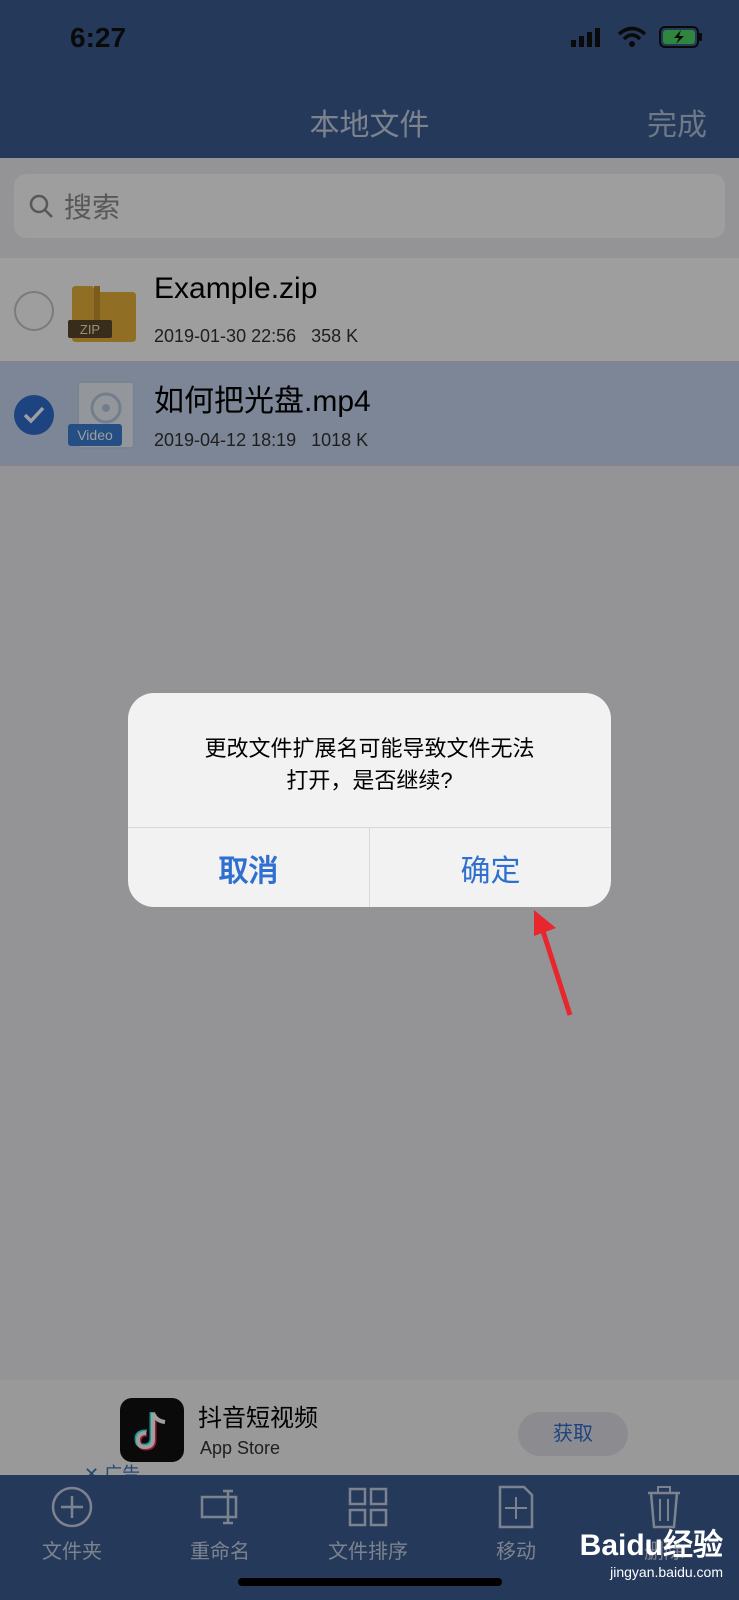 This screenshot has height=1600, width=739. Describe the element at coordinates (553, 963) in the screenshot. I see `annotation-arrow-icon` at that location.